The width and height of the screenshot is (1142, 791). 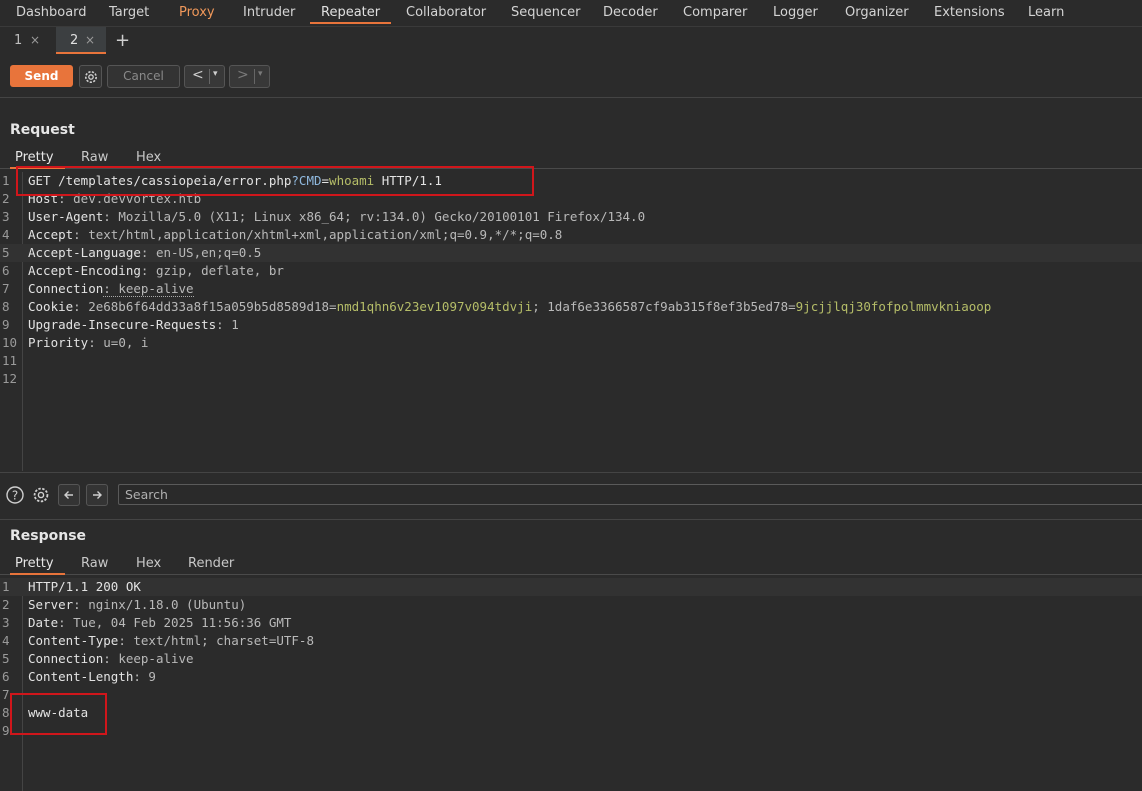 What do you see at coordinates (571, 199) in the screenshot?
I see `code-line: 2 Host: dev.devvortex.htb` at bounding box center [571, 199].